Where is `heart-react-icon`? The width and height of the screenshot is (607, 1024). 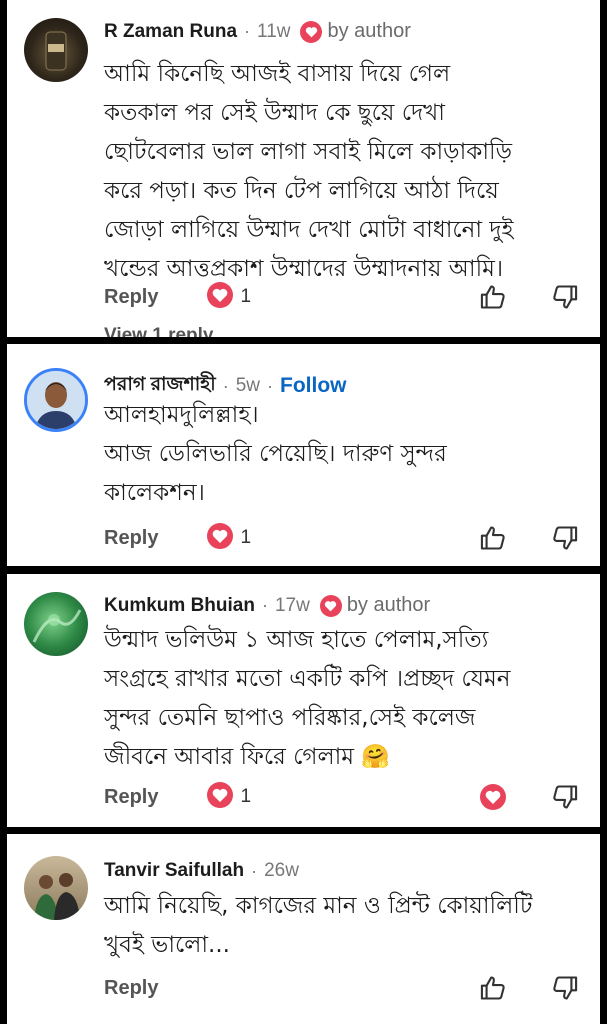 heart-react-icon is located at coordinates (493, 797).